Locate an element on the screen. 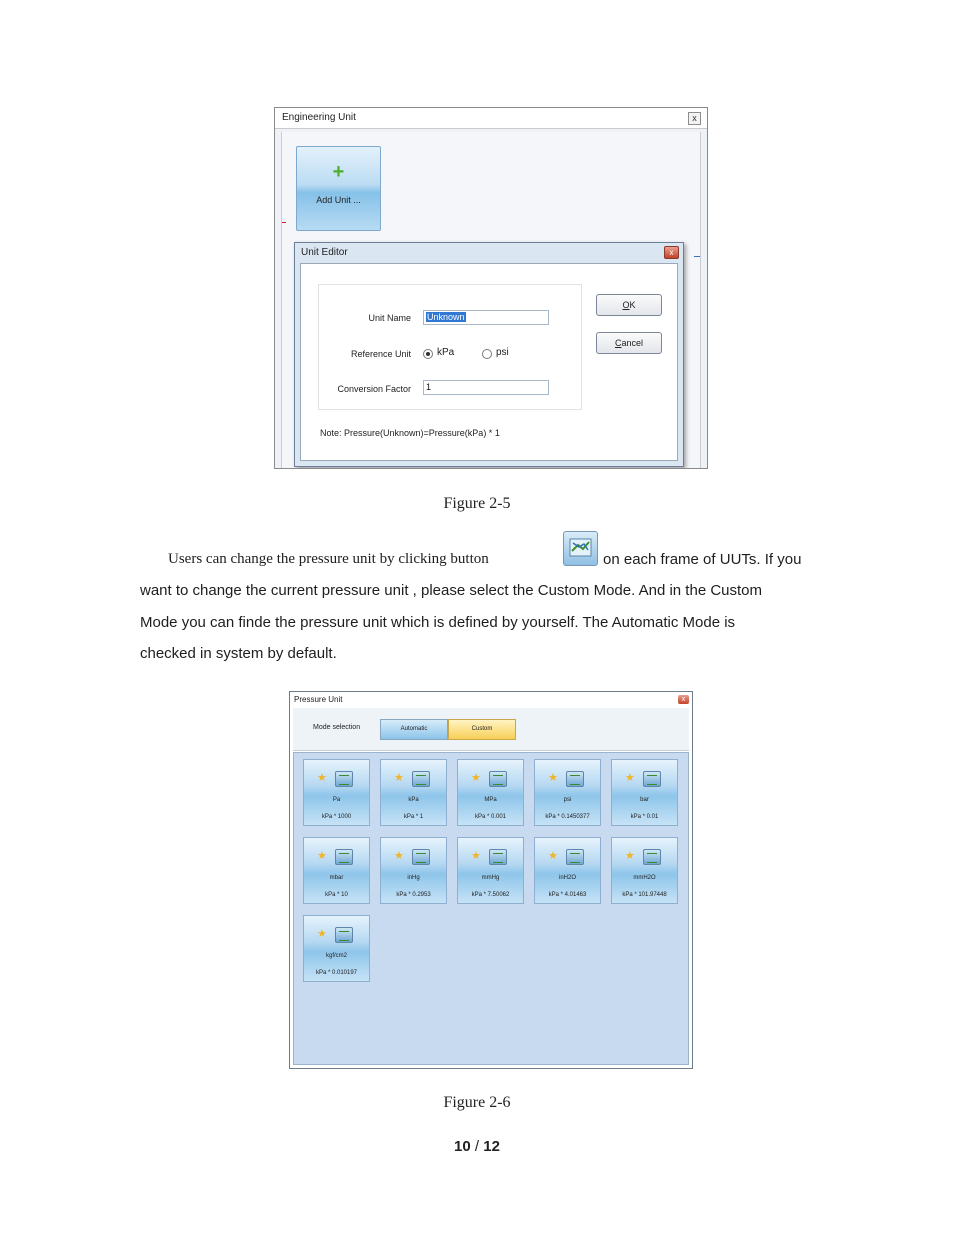  radio-psi-label: psi is located at coordinates (502, 352).